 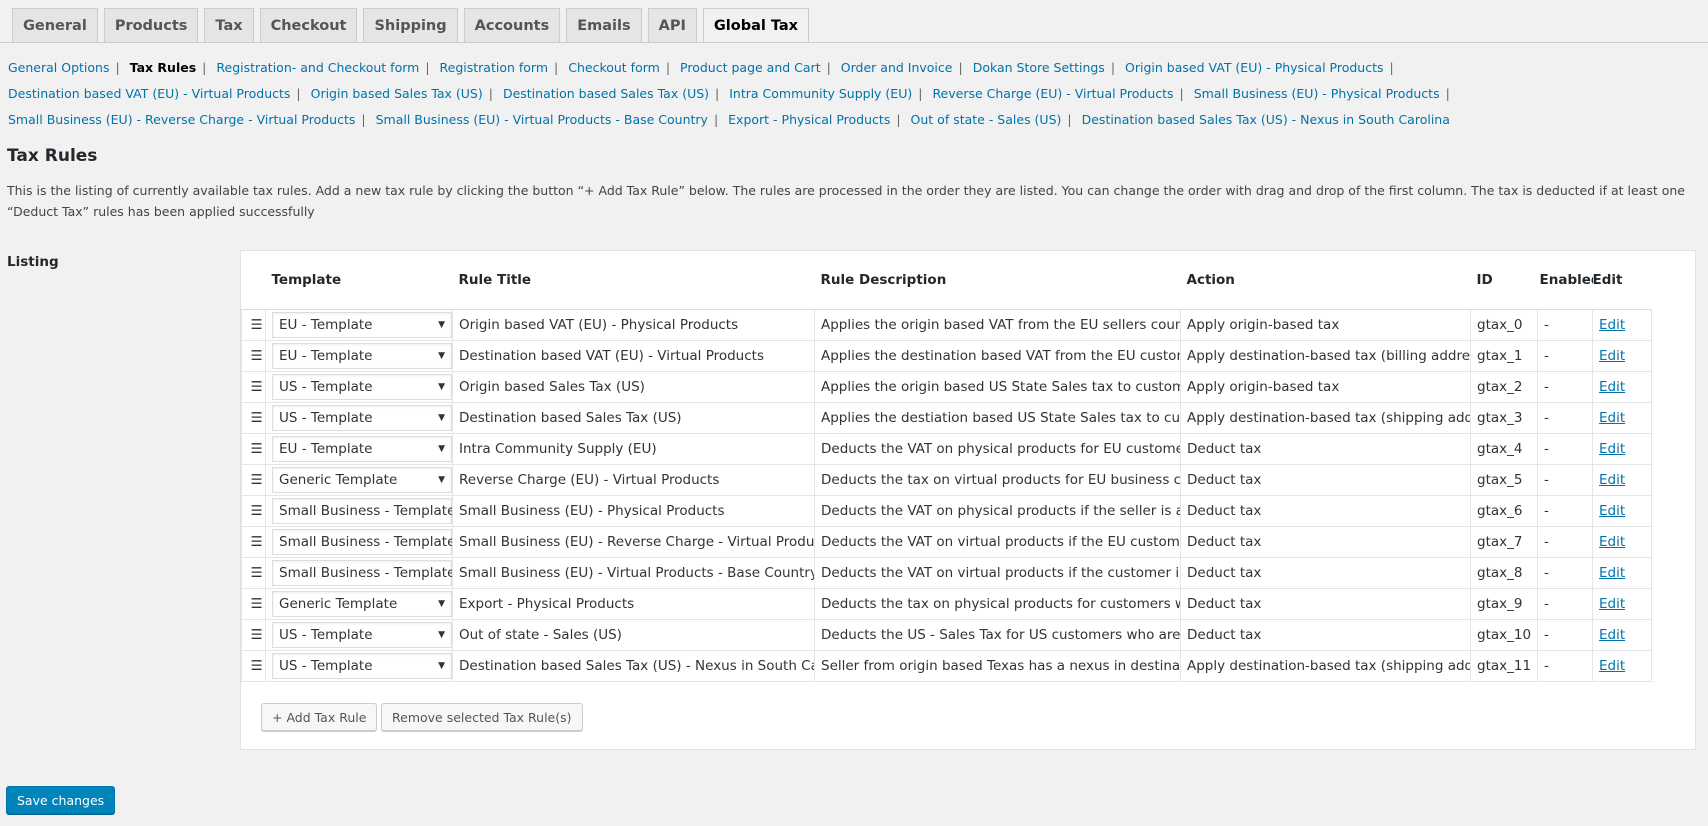 I want to click on remove-selected-rules-button: Remove selected Tax Rule(s), so click(x=482, y=717).